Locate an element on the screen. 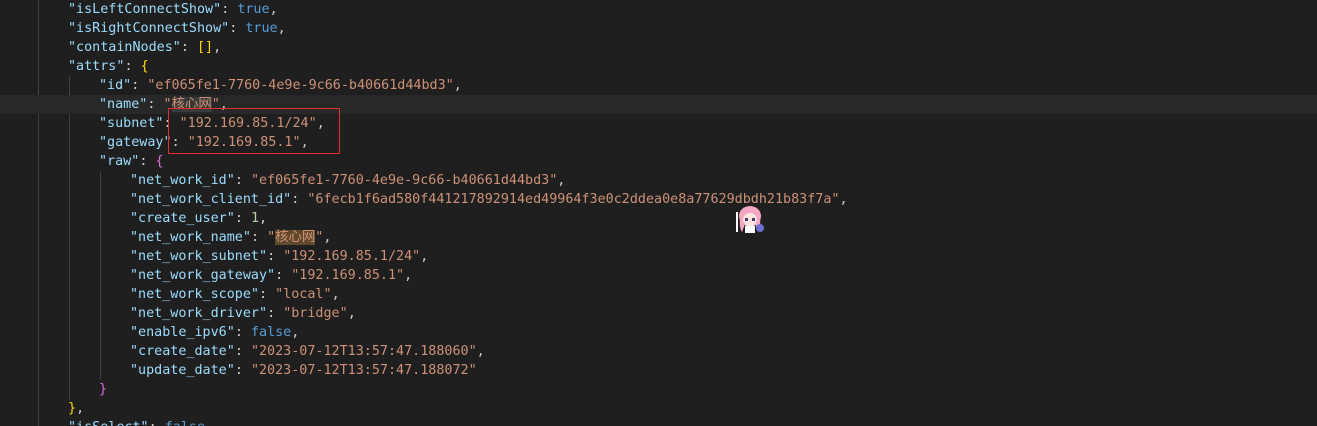  json-key: "enable_ipv6" is located at coordinates (182, 332).